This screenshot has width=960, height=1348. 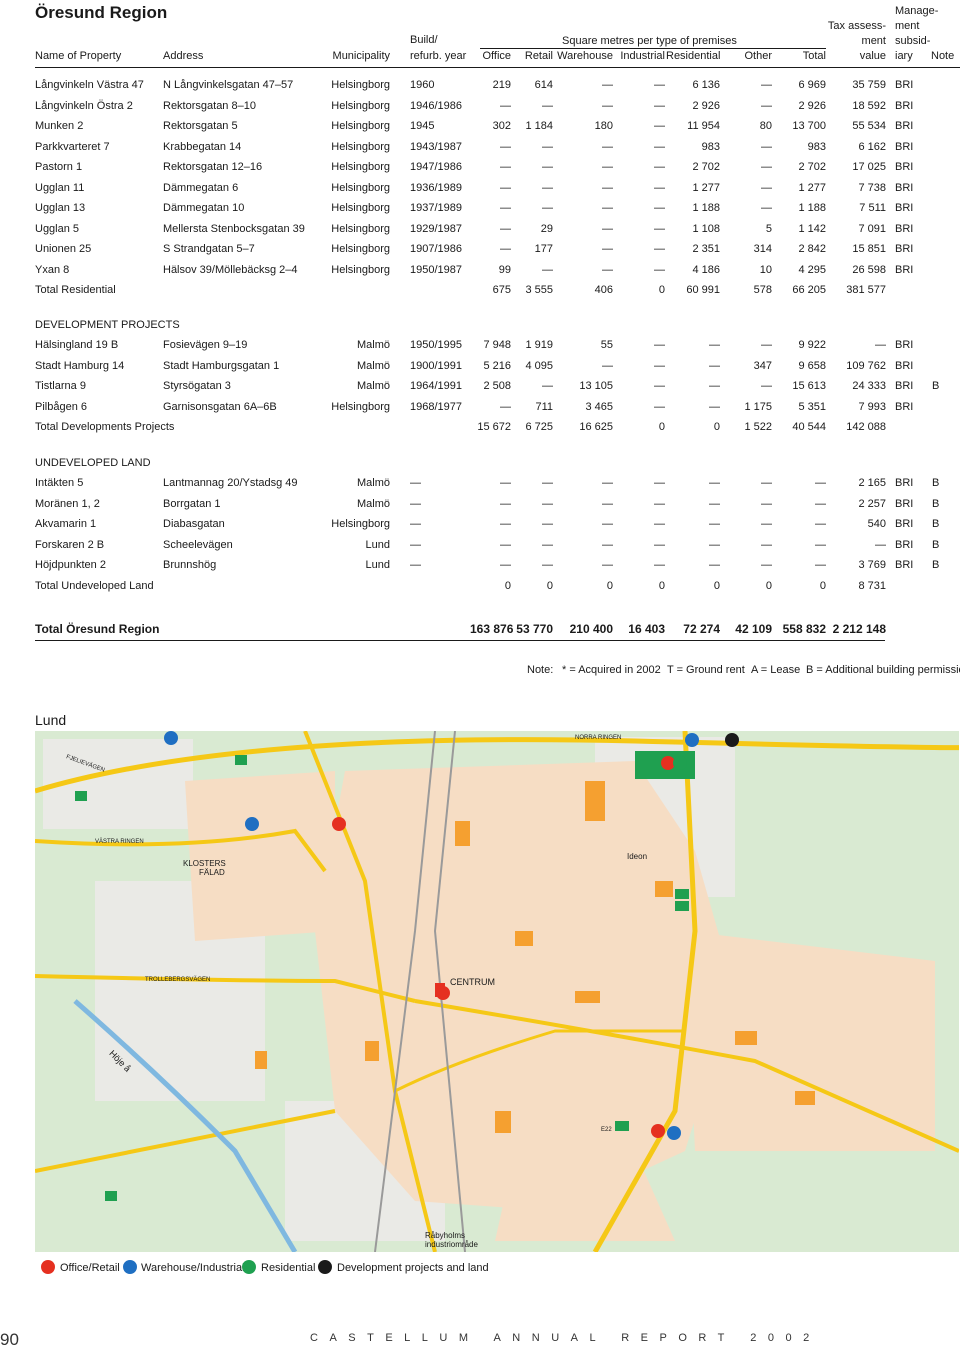 I want to click on cell-address: Scheelevägen, so click(x=198, y=544).